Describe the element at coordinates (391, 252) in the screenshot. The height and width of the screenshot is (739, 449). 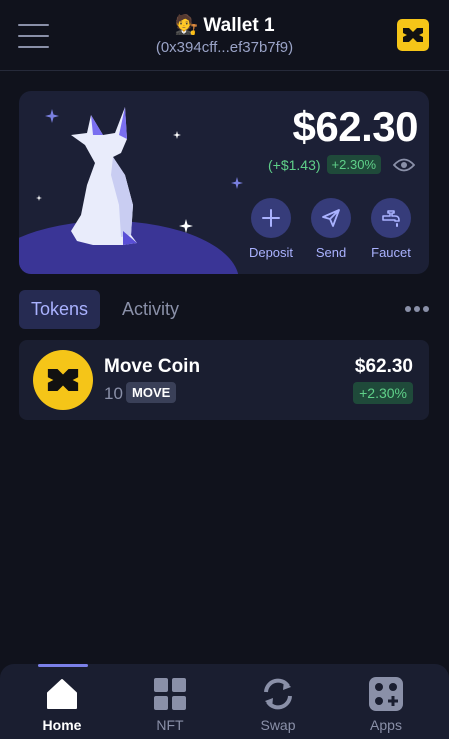
I see `faucet-label: Faucet` at that location.